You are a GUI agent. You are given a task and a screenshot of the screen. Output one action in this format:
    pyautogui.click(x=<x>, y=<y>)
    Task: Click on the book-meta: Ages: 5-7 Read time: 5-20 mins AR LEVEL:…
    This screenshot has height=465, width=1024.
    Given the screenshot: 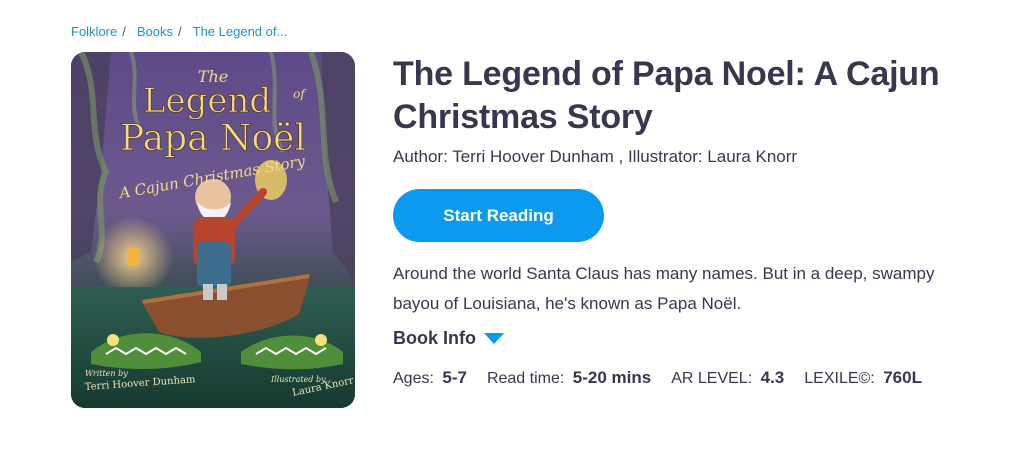 What is the action you would take?
    pyautogui.click(x=667, y=378)
    